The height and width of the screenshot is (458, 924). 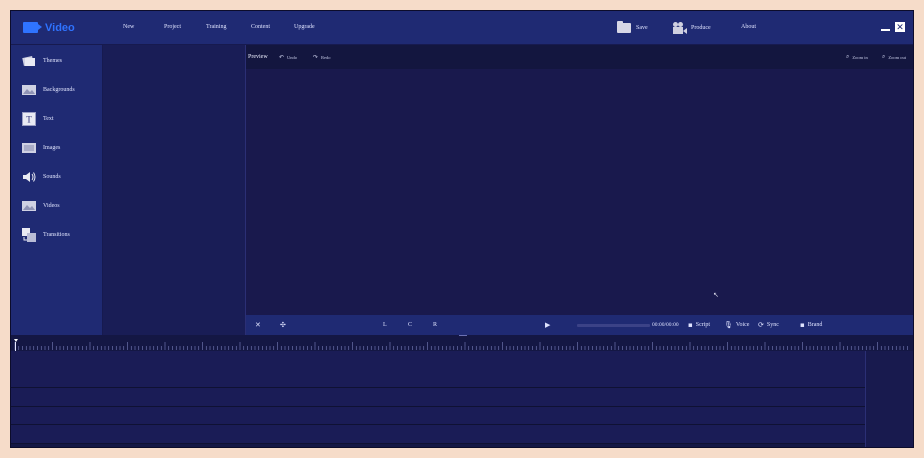 I want to click on tool-label: Backgrounds, so click(x=59, y=90).